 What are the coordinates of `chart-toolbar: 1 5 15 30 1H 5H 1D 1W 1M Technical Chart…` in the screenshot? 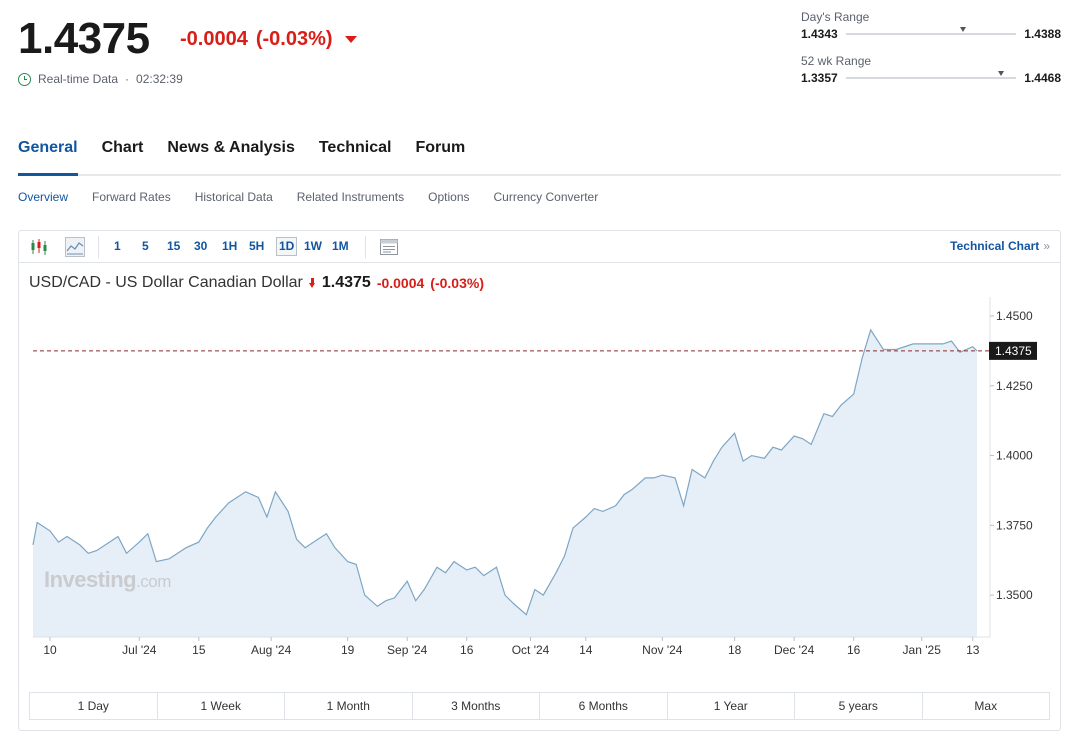 It's located at (539, 247).